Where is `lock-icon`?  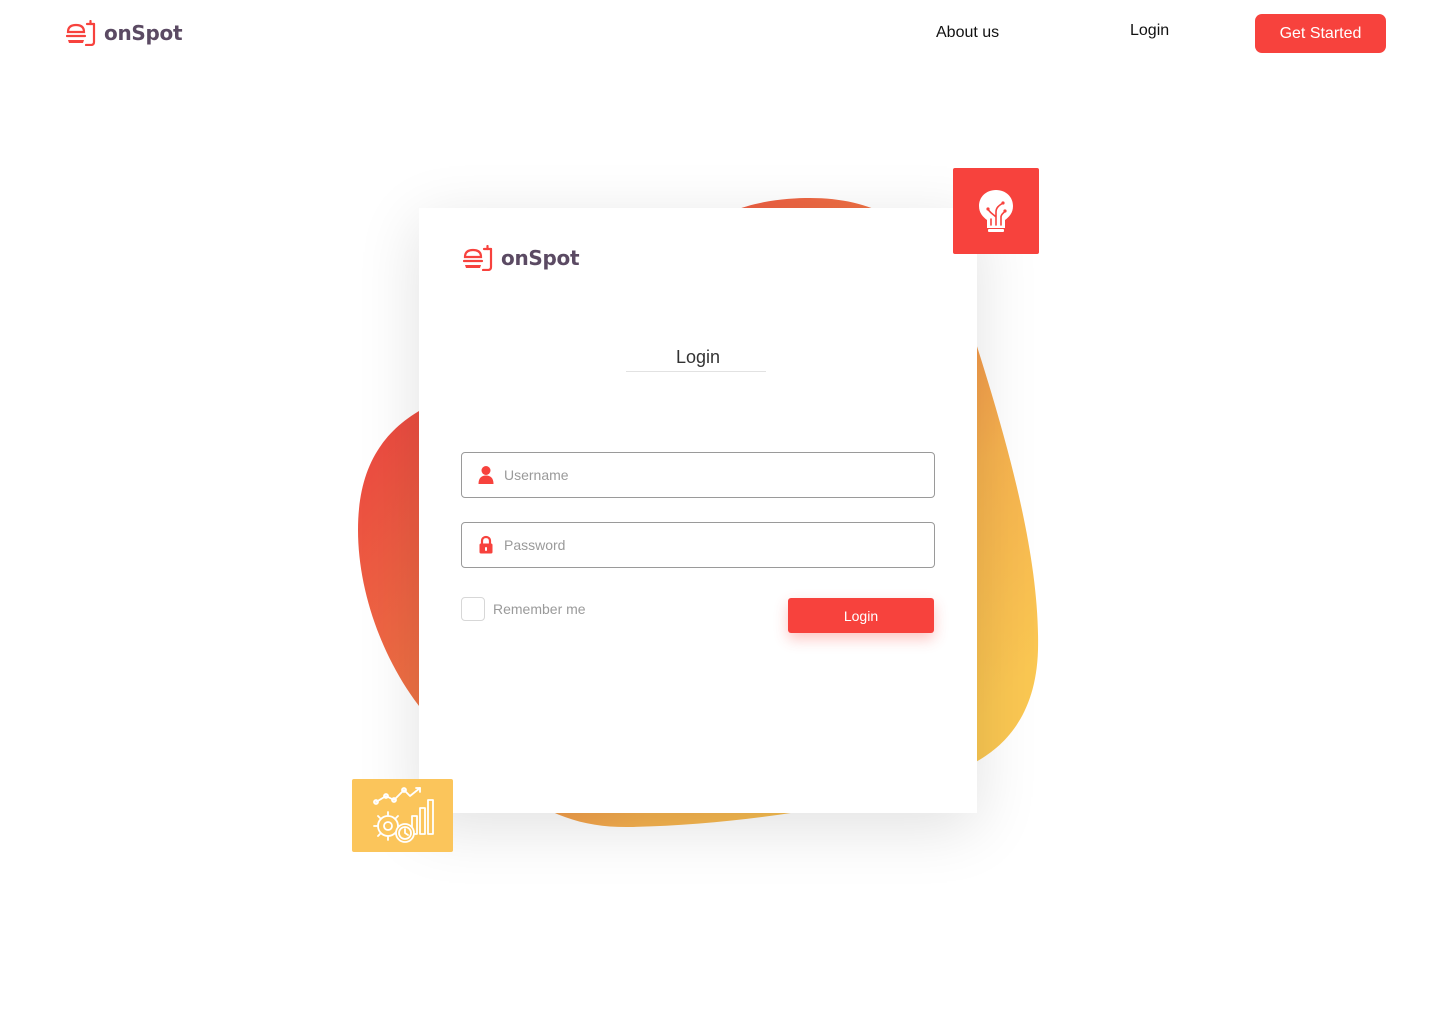
lock-icon is located at coordinates (486, 545).